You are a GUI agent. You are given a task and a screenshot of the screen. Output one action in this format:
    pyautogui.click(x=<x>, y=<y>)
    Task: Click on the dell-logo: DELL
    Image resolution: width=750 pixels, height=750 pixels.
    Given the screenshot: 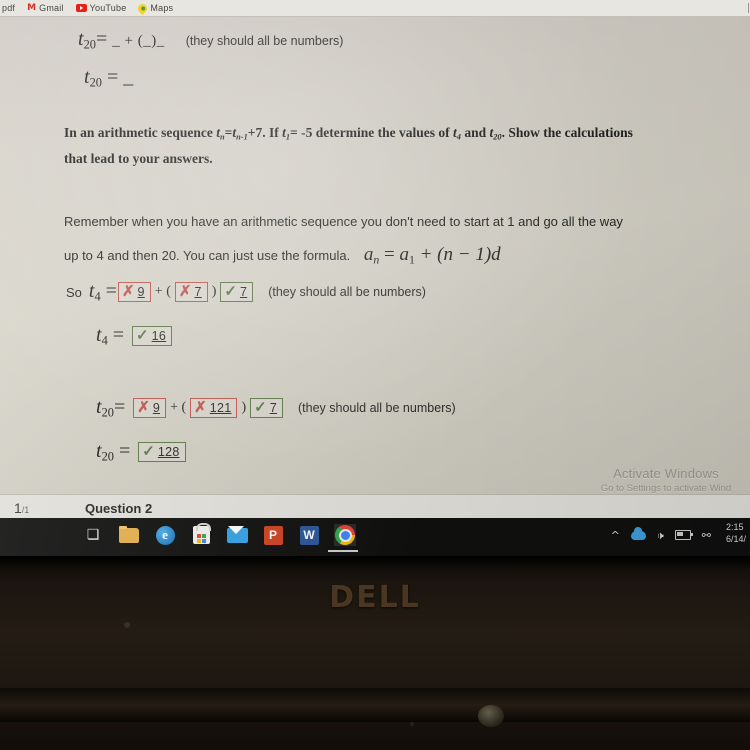 What is the action you would take?
    pyautogui.click(x=375, y=597)
    